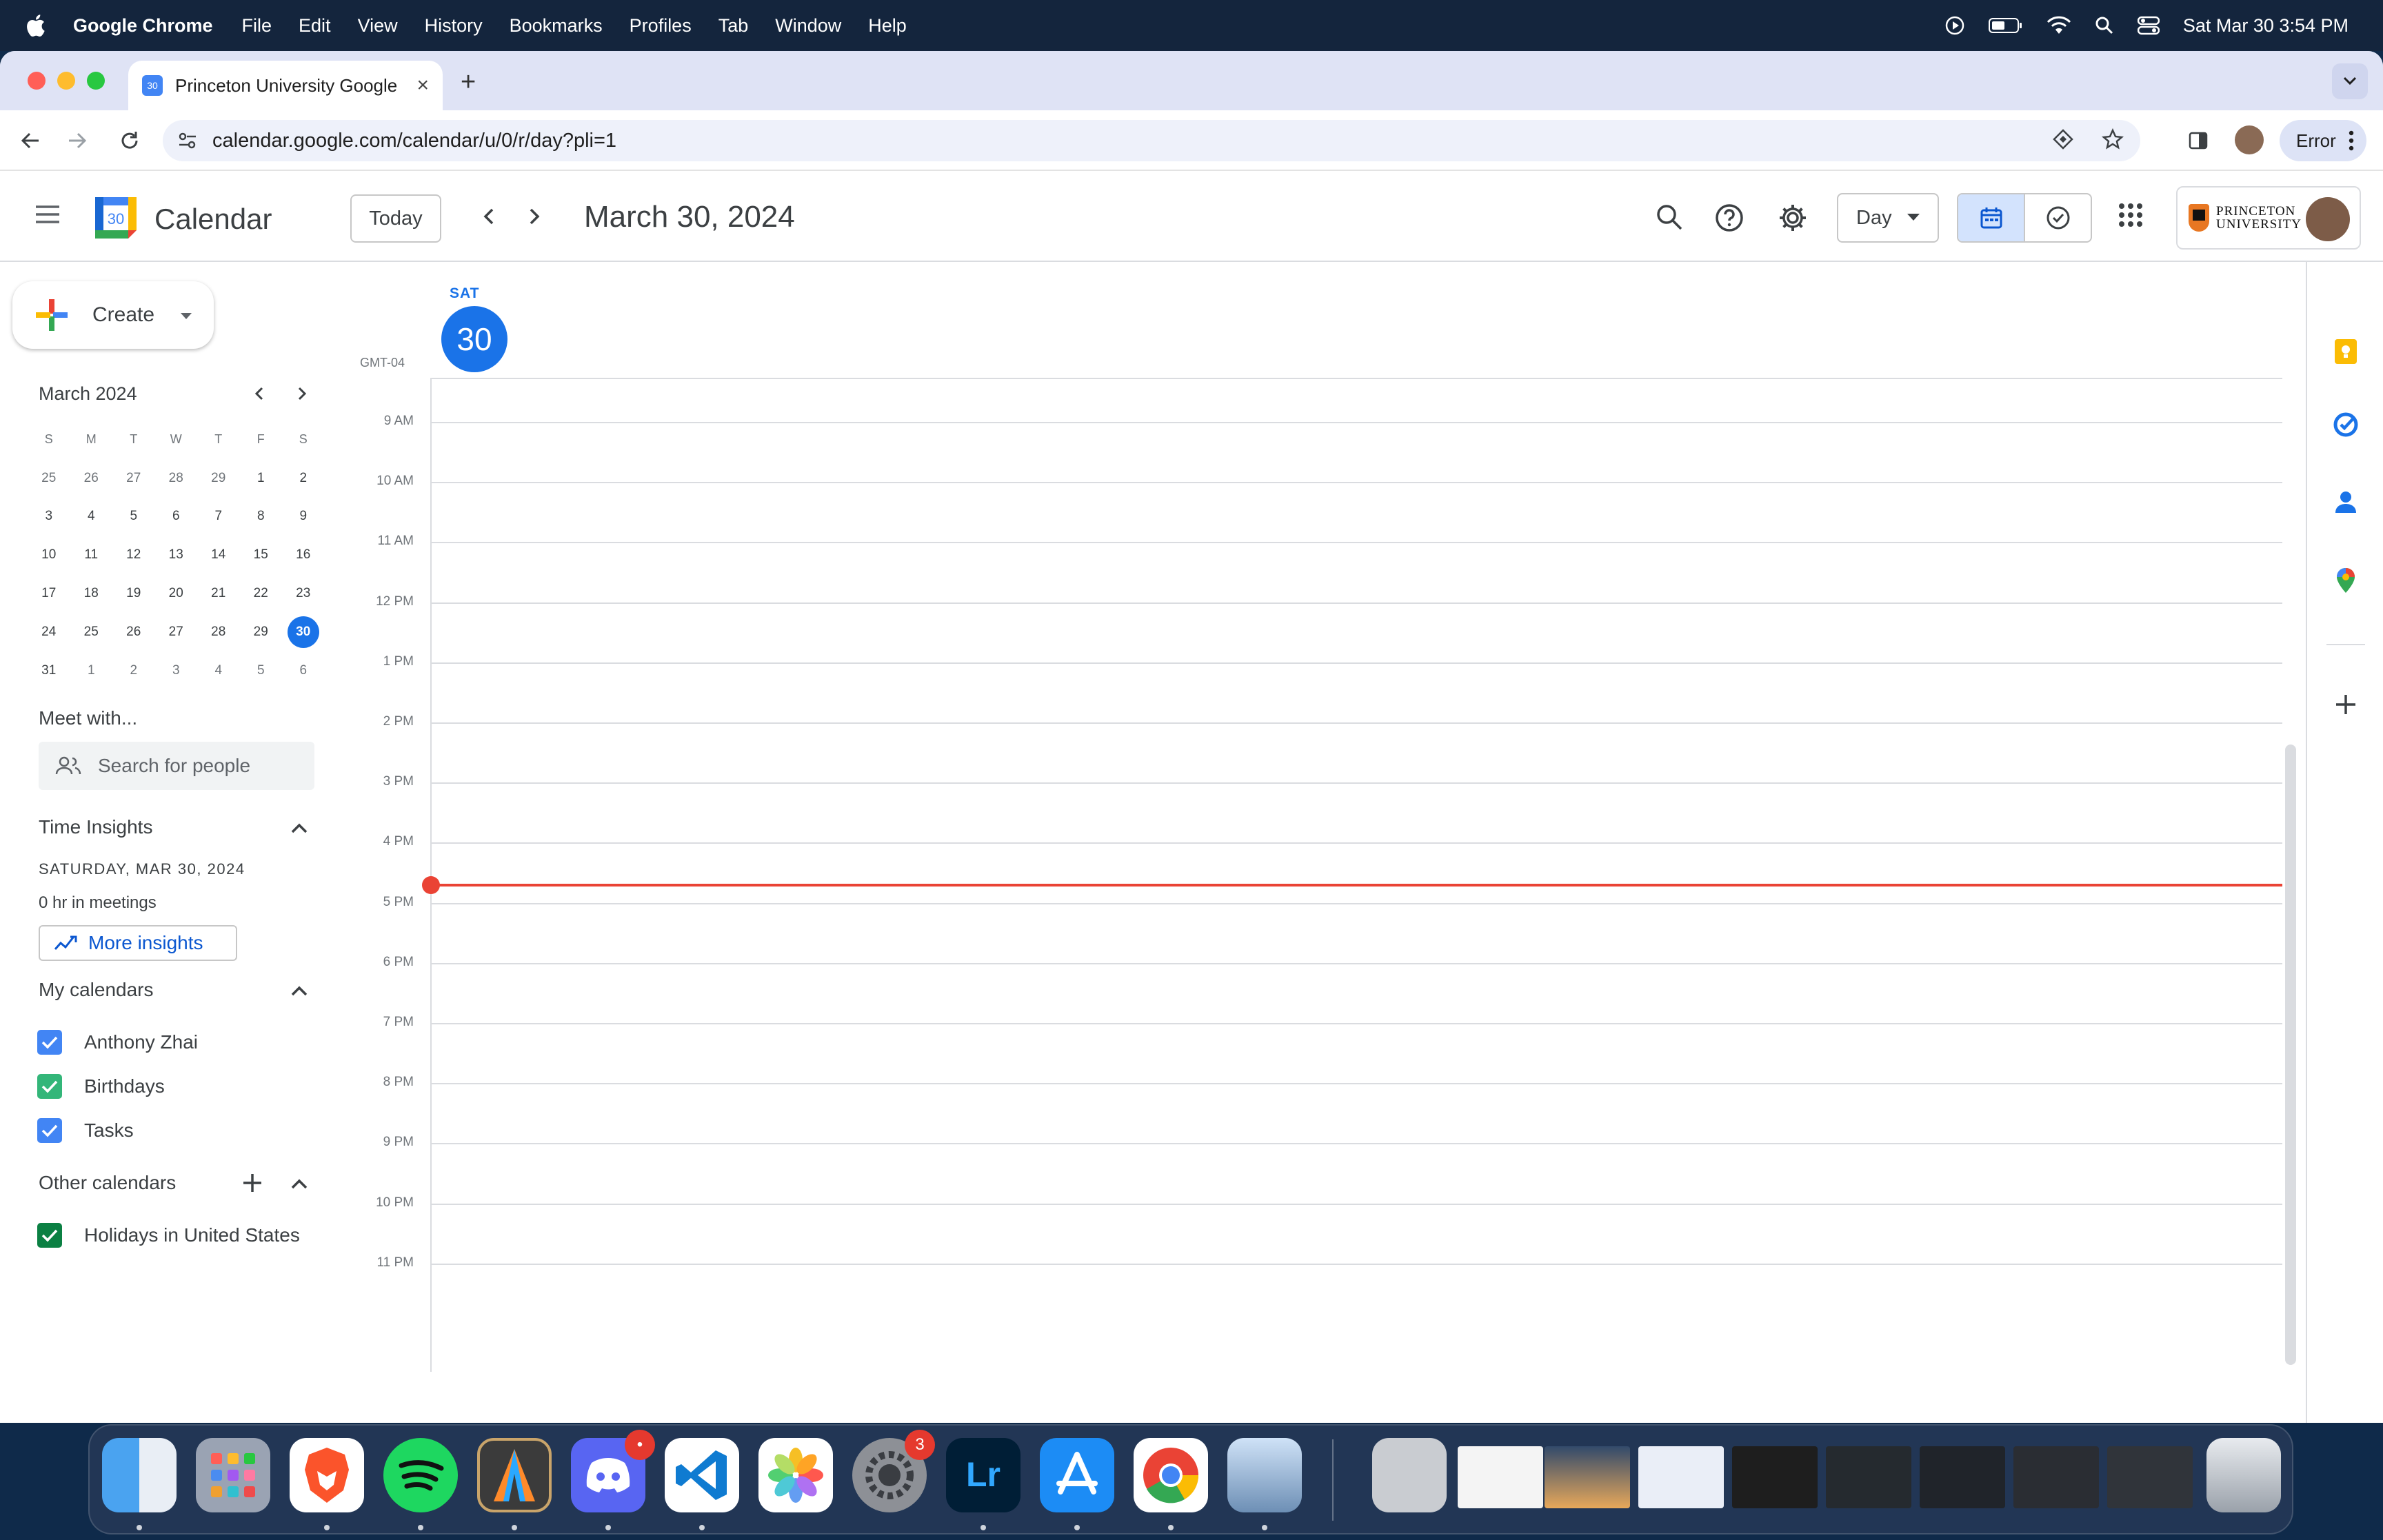  Describe the element at coordinates (1171, 1475) in the screenshot. I see `chrome-app-icon` at that location.